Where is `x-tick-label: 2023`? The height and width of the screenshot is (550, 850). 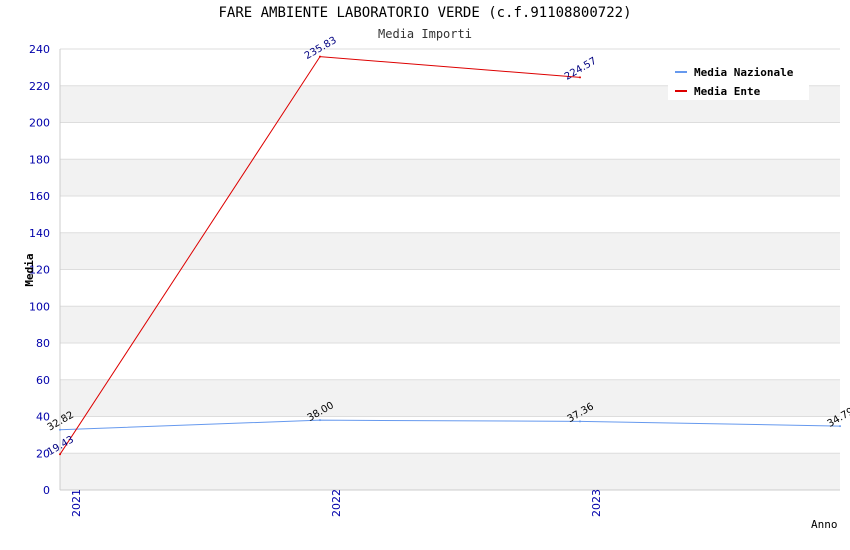 x-tick-label: 2023 is located at coordinates (596, 503).